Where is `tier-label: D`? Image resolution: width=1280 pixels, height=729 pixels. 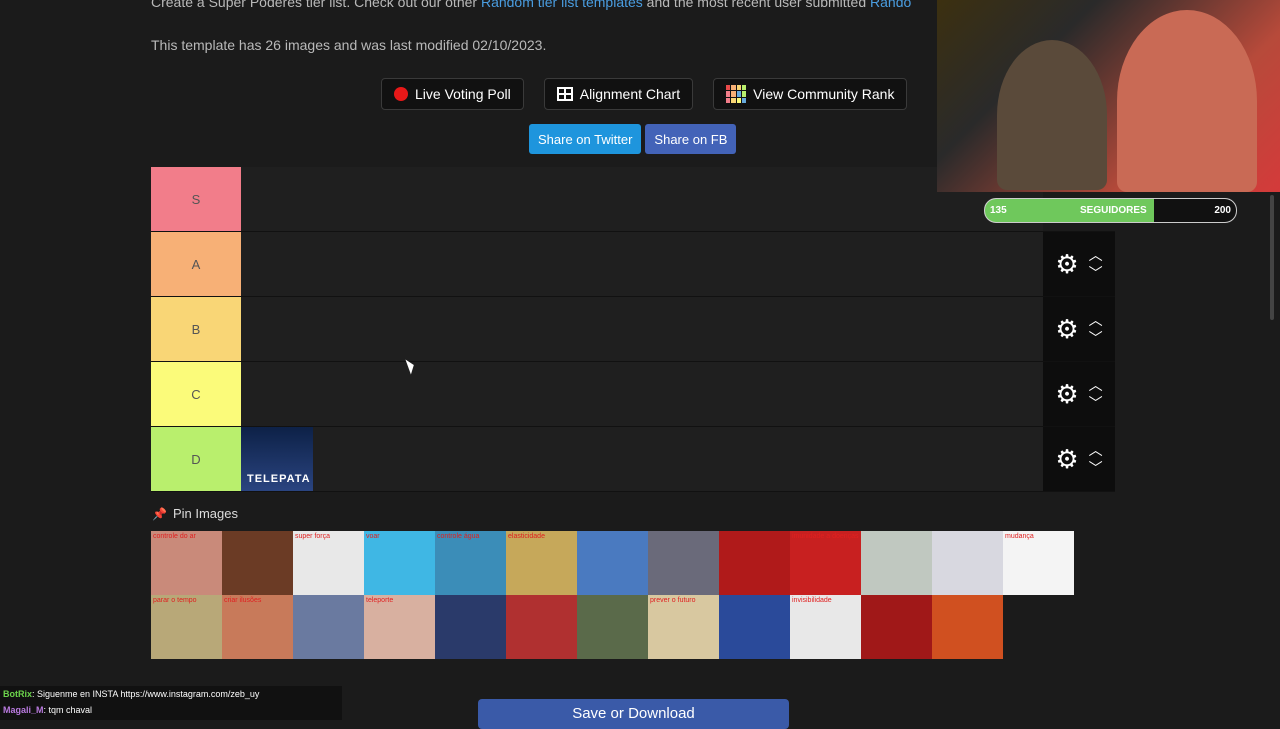 tier-label: D is located at coordinates (196, 459).